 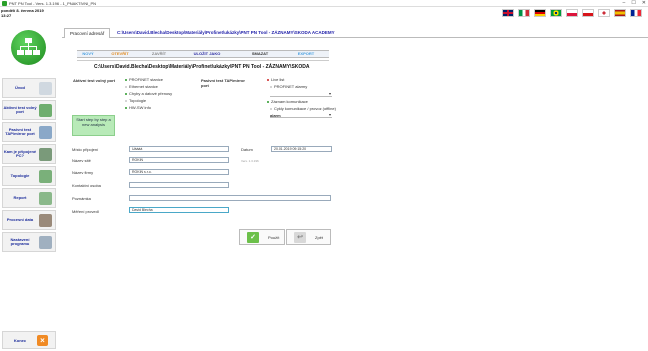 I want to click on option-label: Záznam komunikace, so click(x=289, y=101).